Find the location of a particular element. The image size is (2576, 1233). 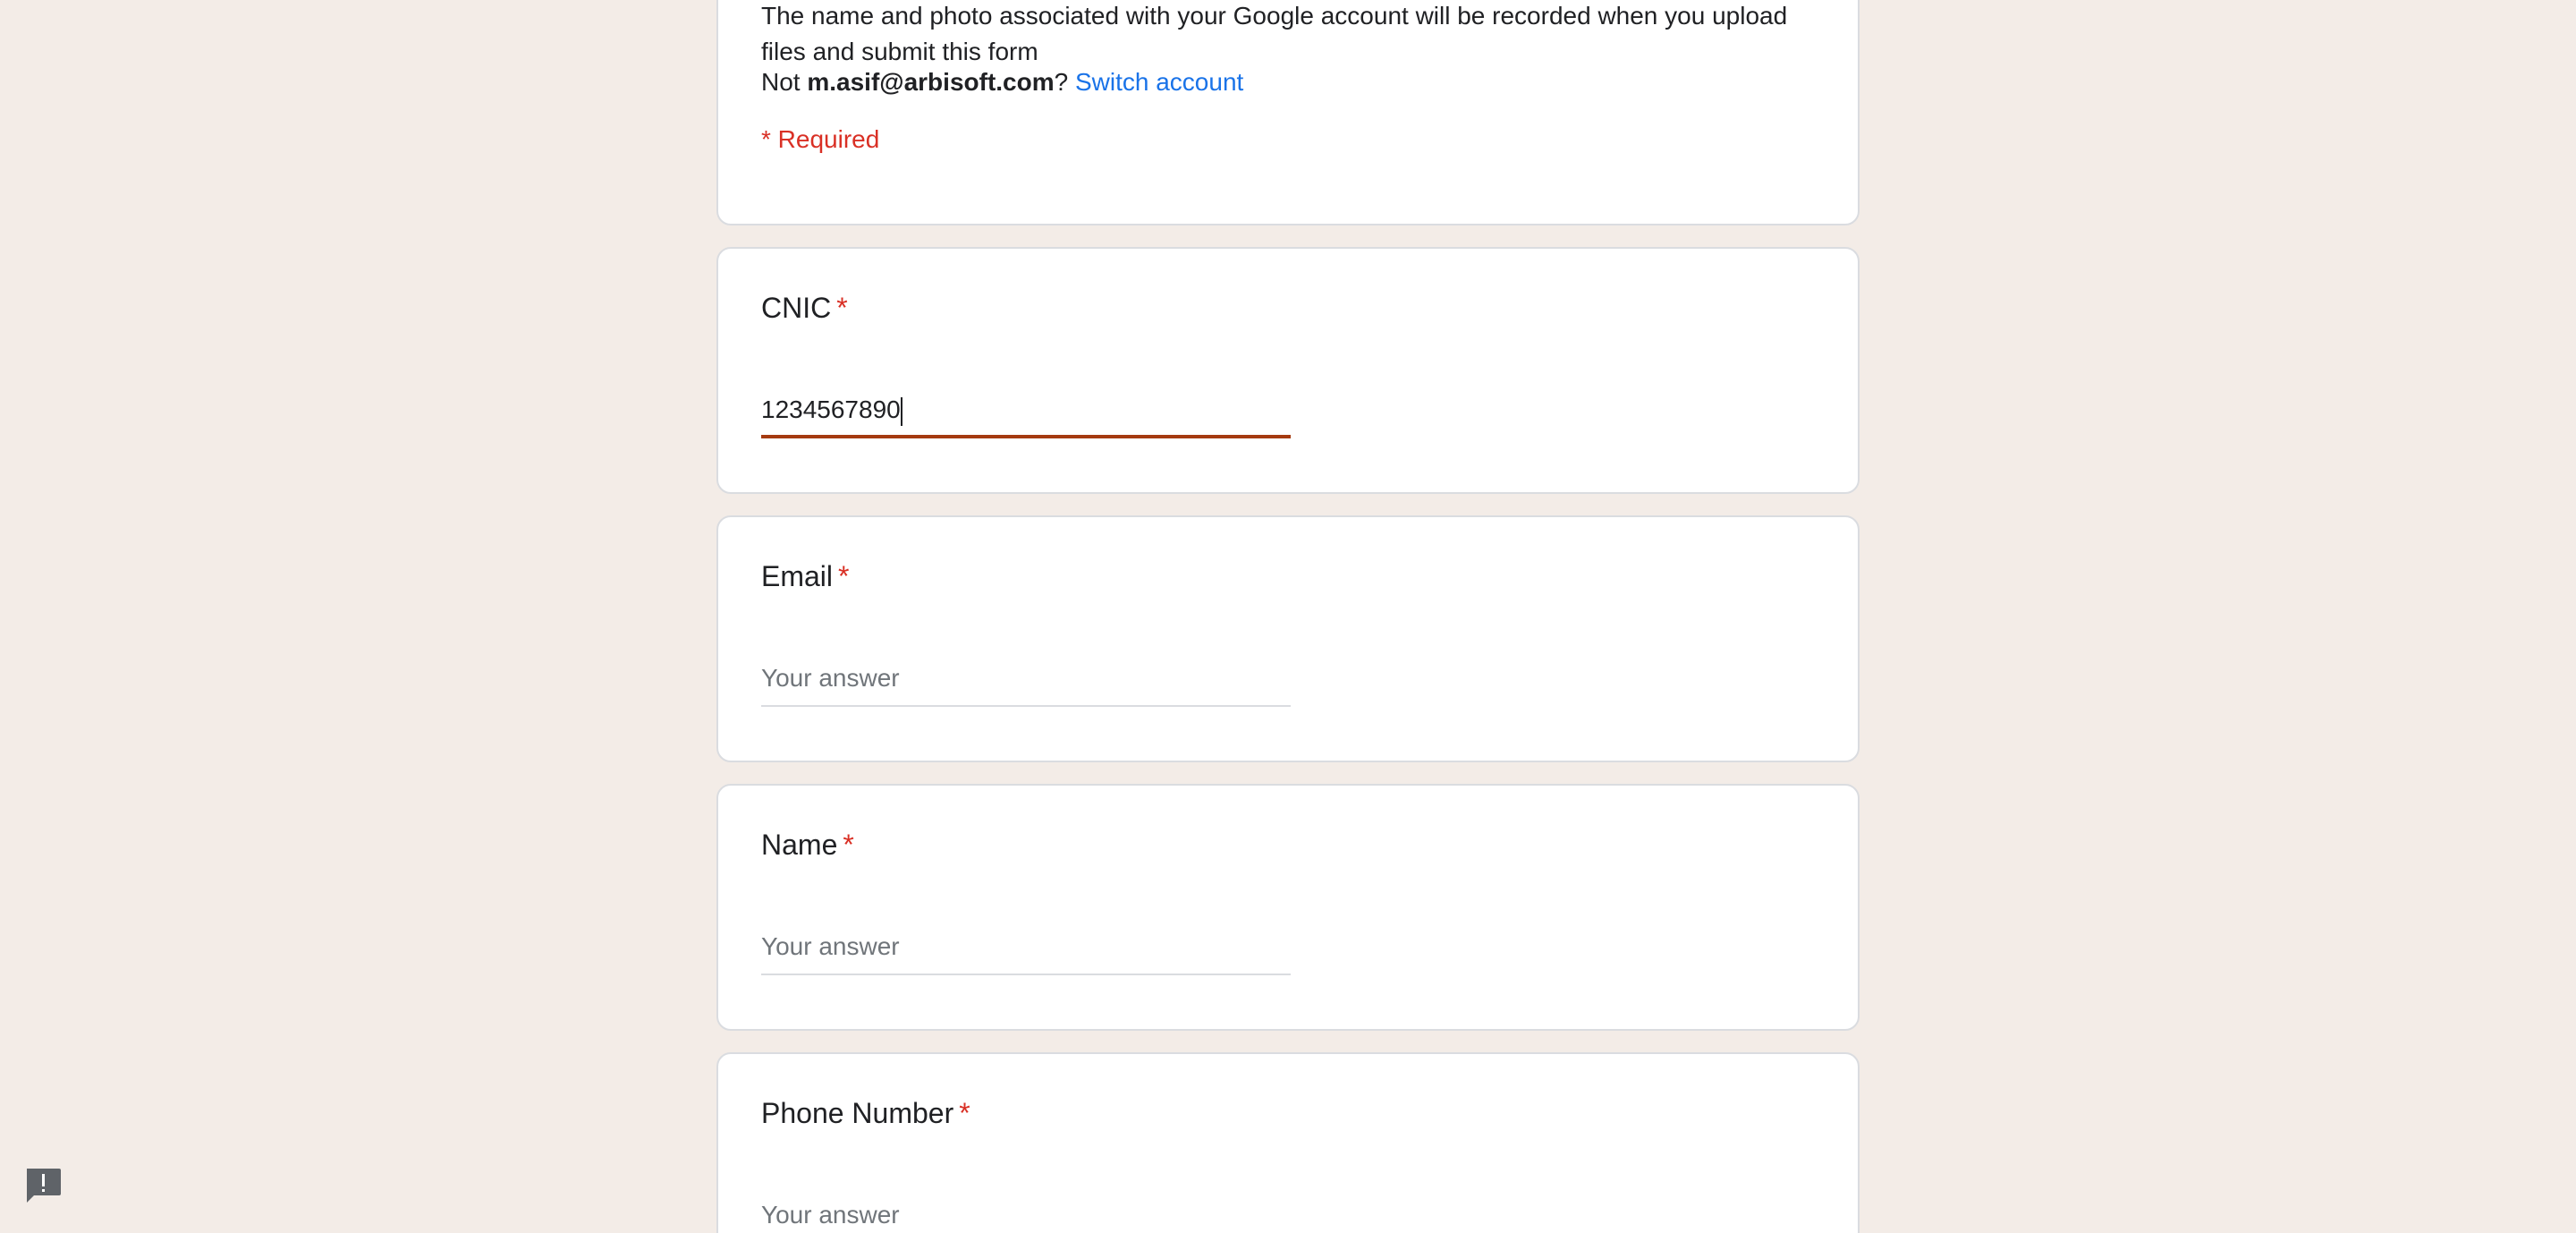

account-suffix: ? is located at coordinates (1061, 82).